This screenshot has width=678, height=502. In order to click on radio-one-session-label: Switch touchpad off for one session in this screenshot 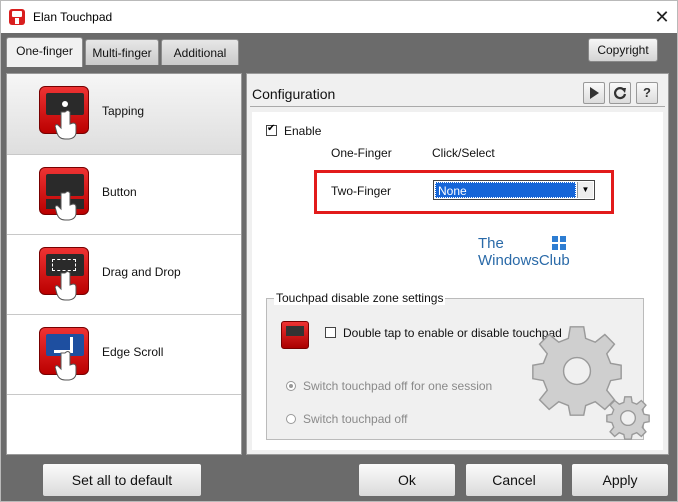, I will do `click(398, 386)`.